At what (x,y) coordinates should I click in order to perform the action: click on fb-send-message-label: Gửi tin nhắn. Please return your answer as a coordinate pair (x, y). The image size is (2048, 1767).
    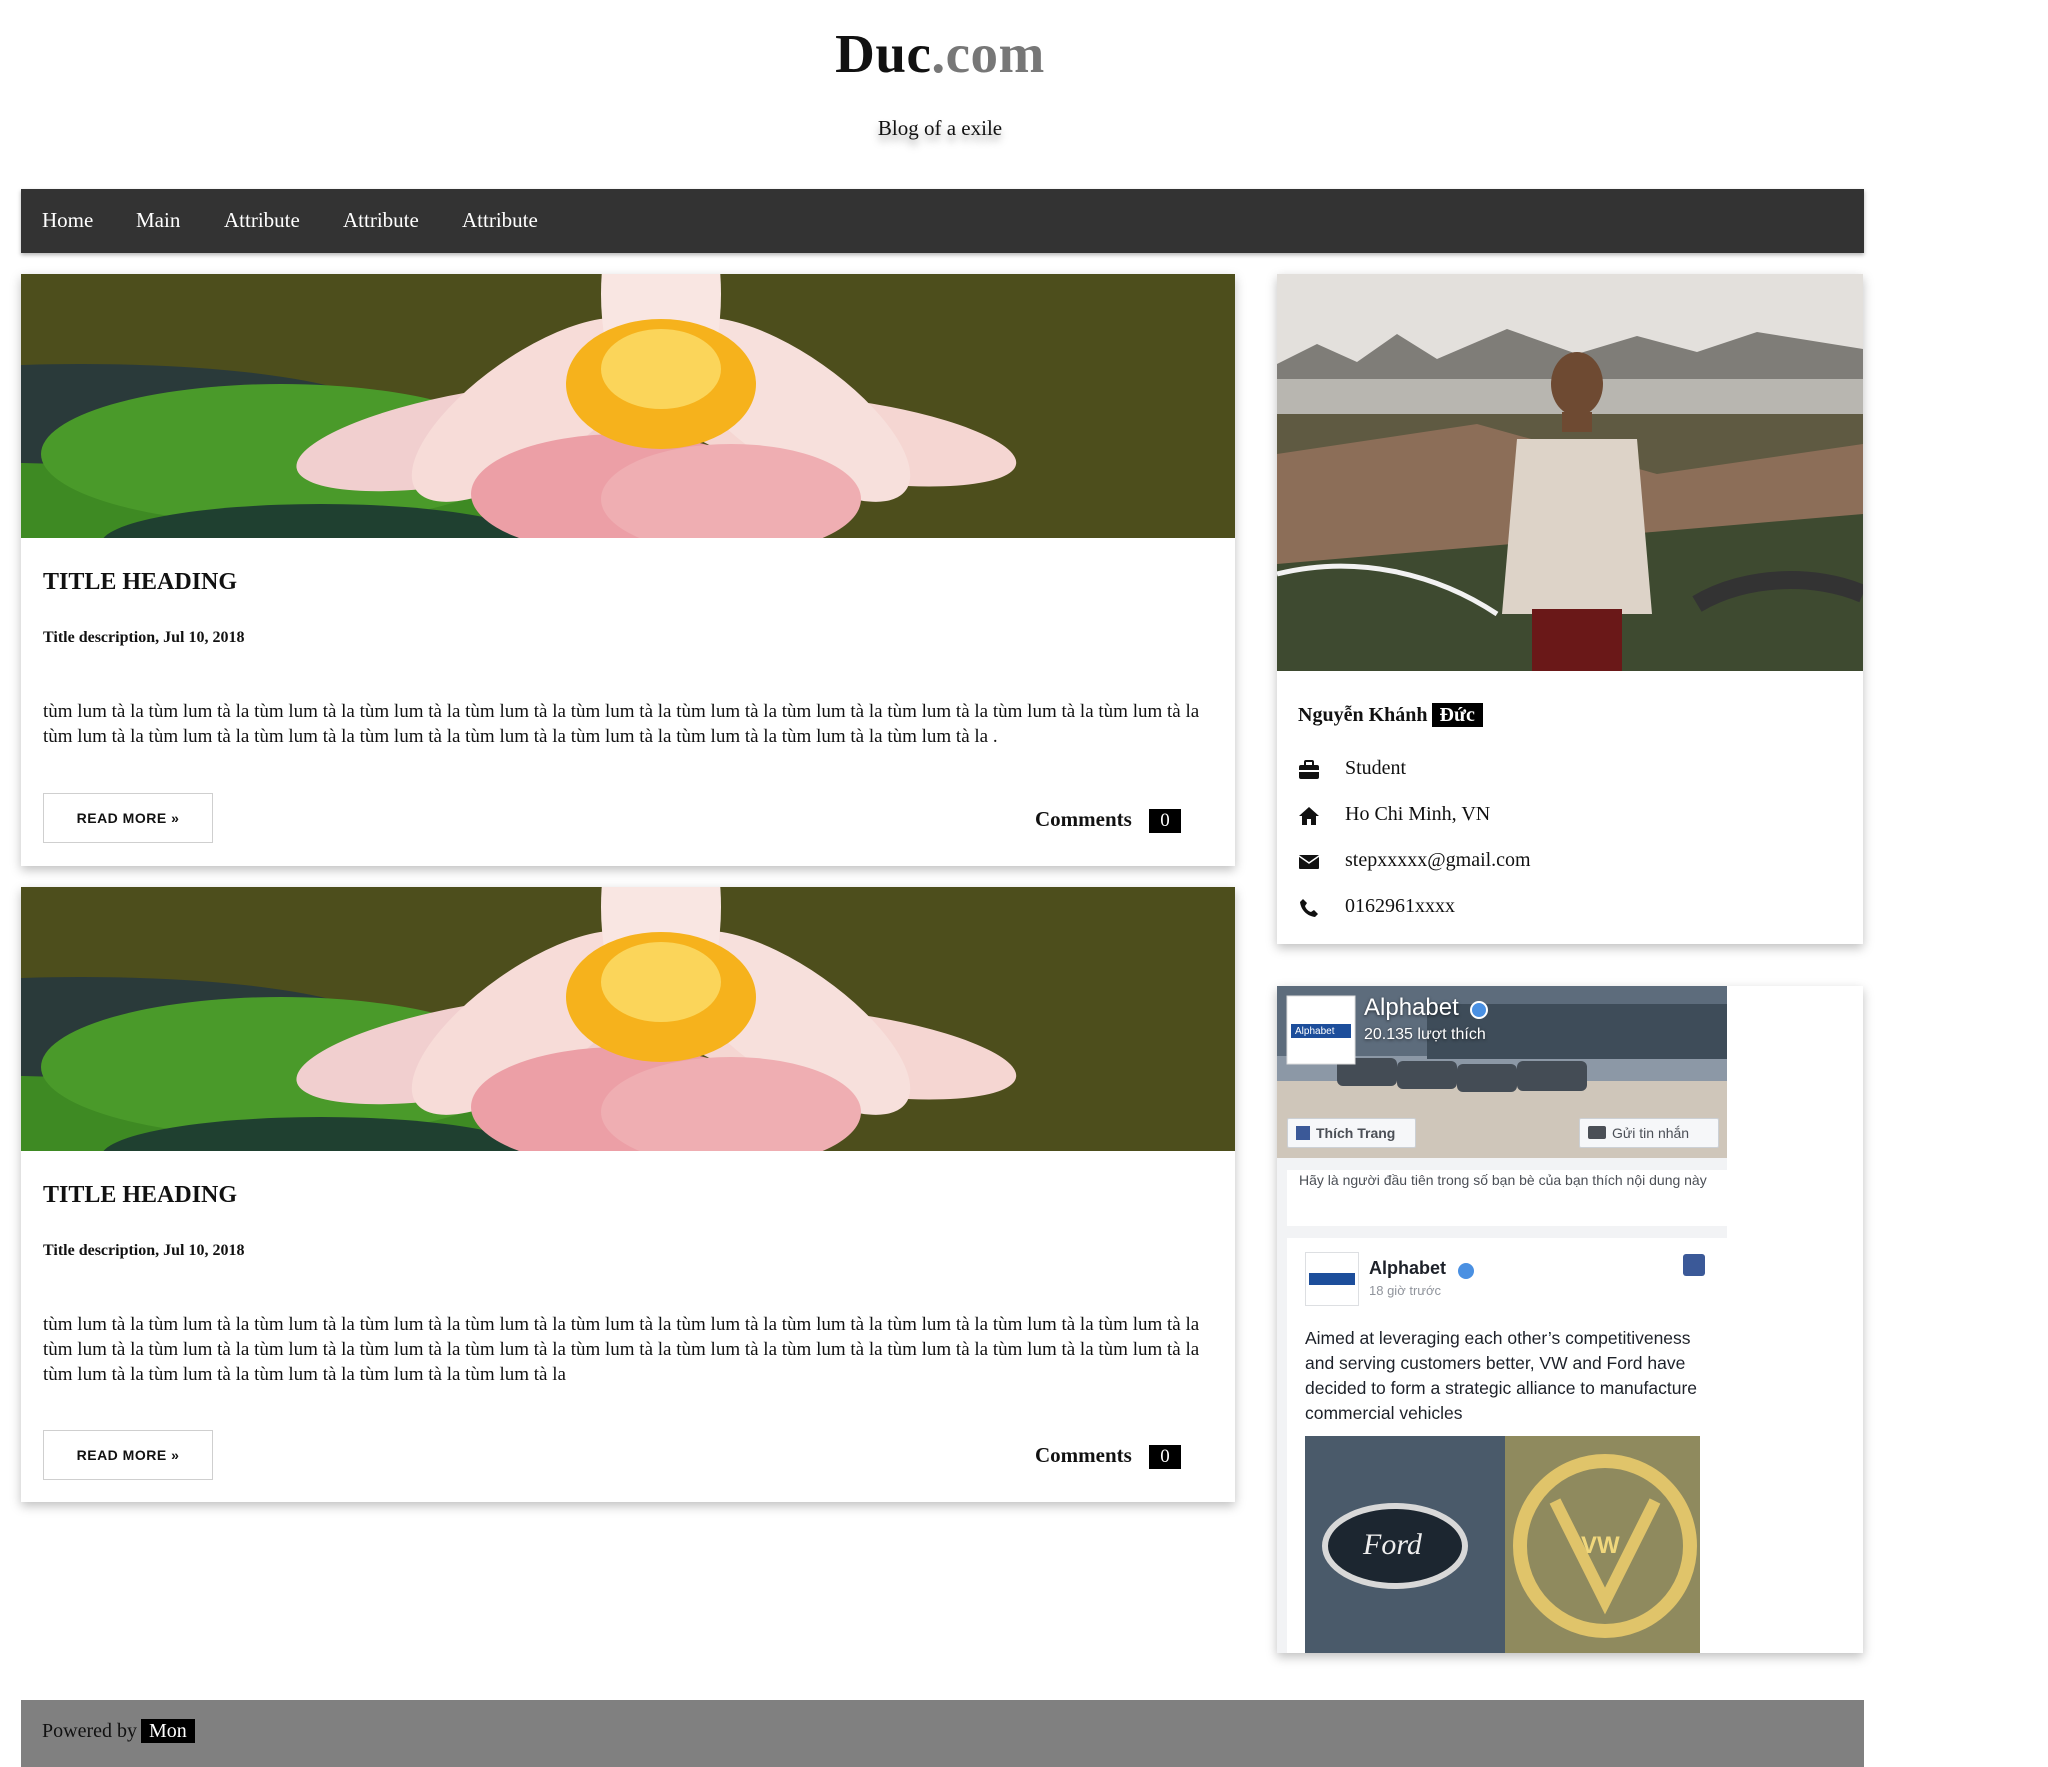
    Looking at the image, I should click on (1651, 1133).